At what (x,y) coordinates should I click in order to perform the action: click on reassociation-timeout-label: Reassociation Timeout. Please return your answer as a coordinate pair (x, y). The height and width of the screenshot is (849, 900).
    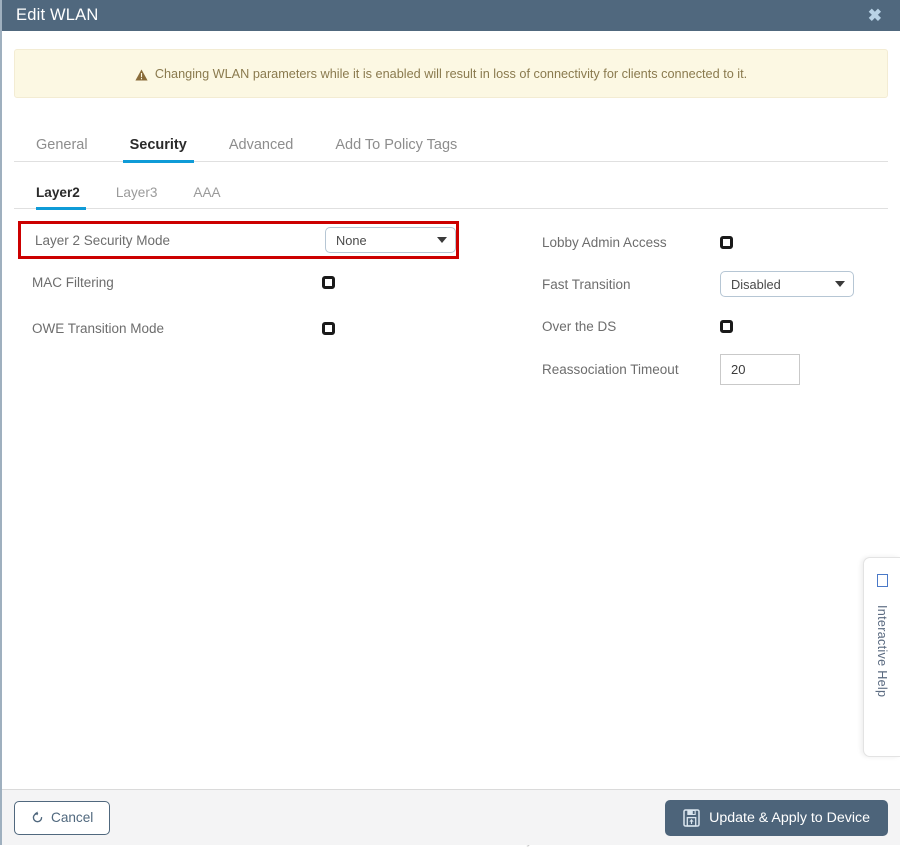
    Looking at the image, I should click on (610, 369).